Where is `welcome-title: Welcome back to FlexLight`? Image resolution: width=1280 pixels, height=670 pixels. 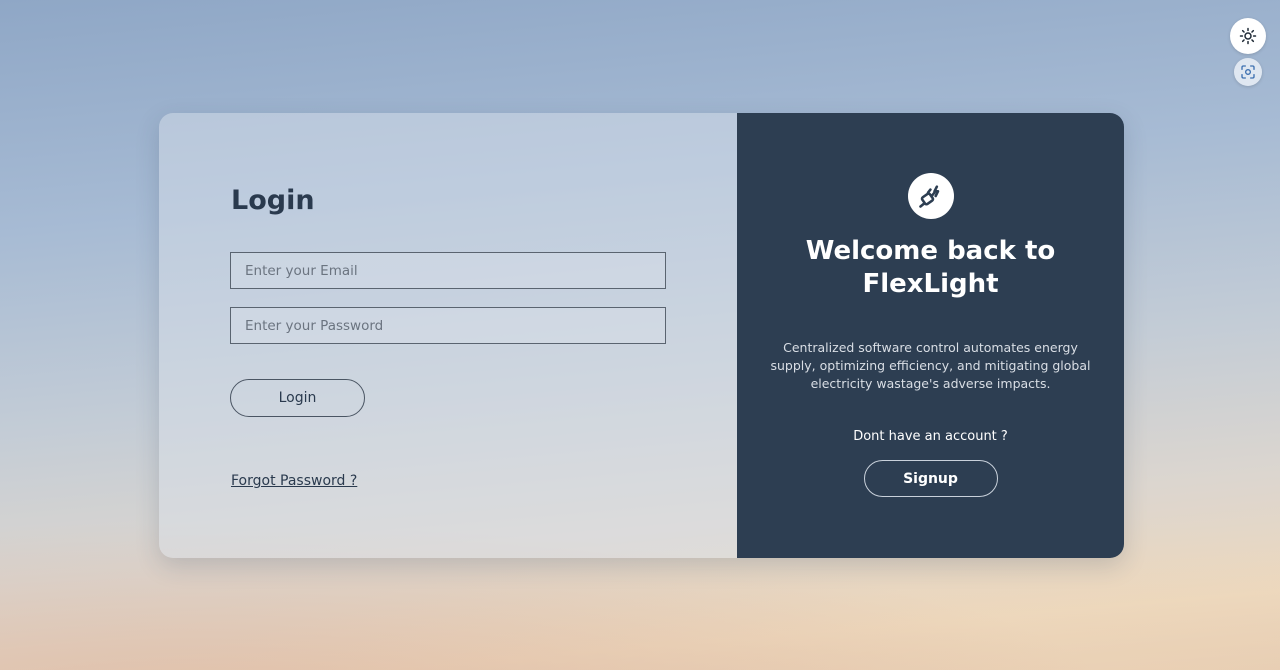 welcome-title: Welcome back to FlexLight is located at coordinates (930, 267).